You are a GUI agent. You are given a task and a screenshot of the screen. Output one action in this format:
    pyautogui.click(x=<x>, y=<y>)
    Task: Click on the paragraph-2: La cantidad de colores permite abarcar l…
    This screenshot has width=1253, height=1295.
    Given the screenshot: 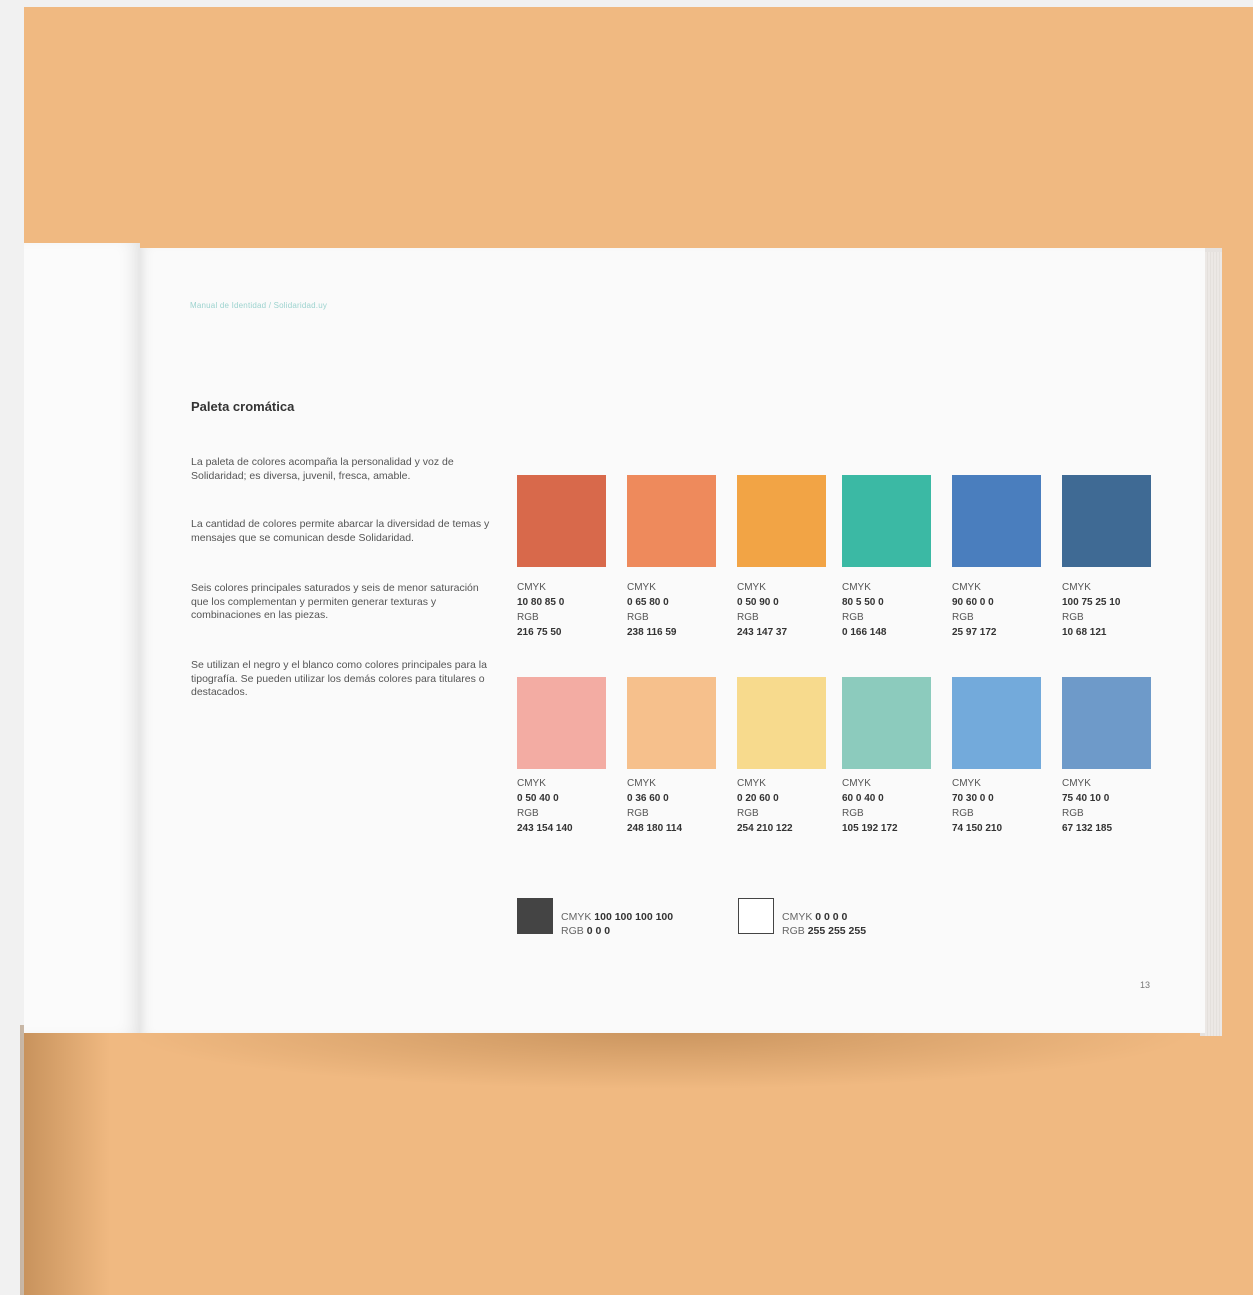 What is the action you would take?
    pyautogui.click(x=340, y=531)
    